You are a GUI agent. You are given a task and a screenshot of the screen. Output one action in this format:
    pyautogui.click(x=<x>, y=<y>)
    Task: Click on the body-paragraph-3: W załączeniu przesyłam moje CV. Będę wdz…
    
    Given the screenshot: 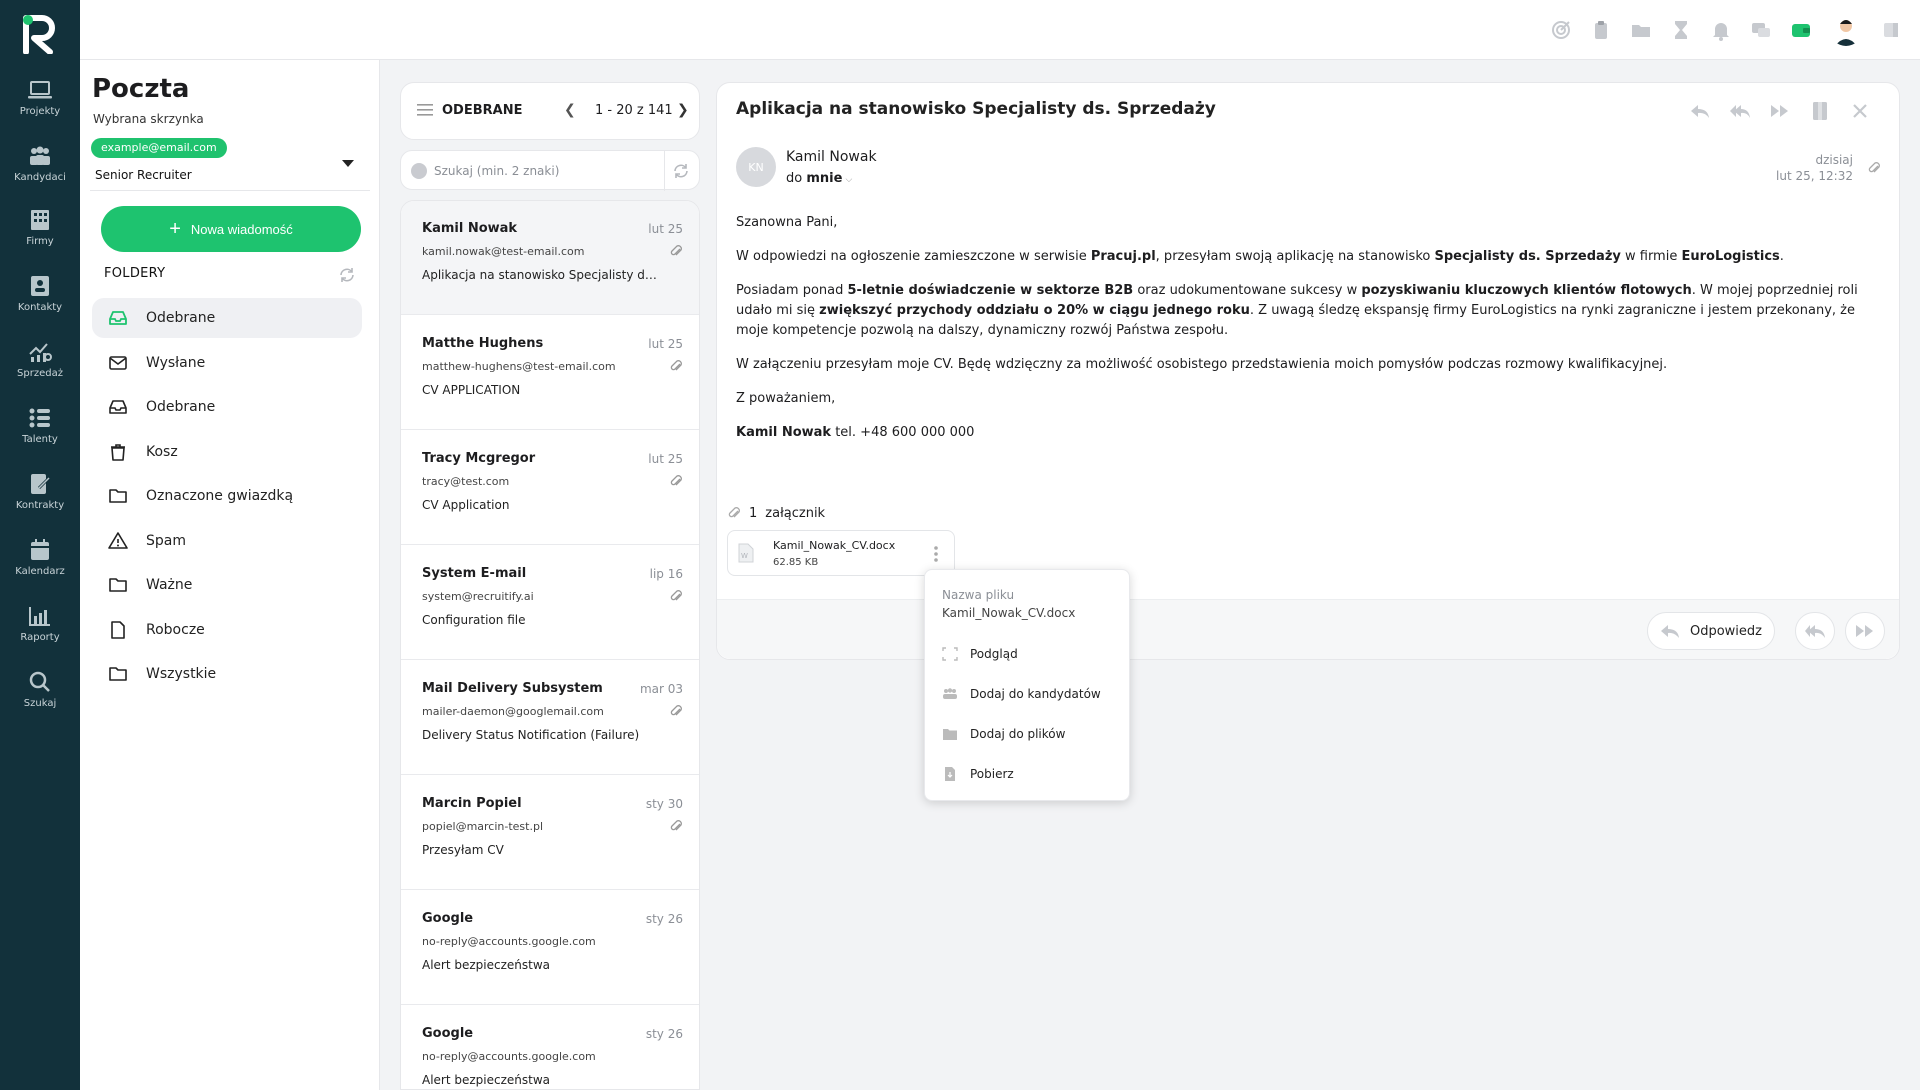 What is the action you would take?
    pyautogui.click(x=1202, y=364)
    